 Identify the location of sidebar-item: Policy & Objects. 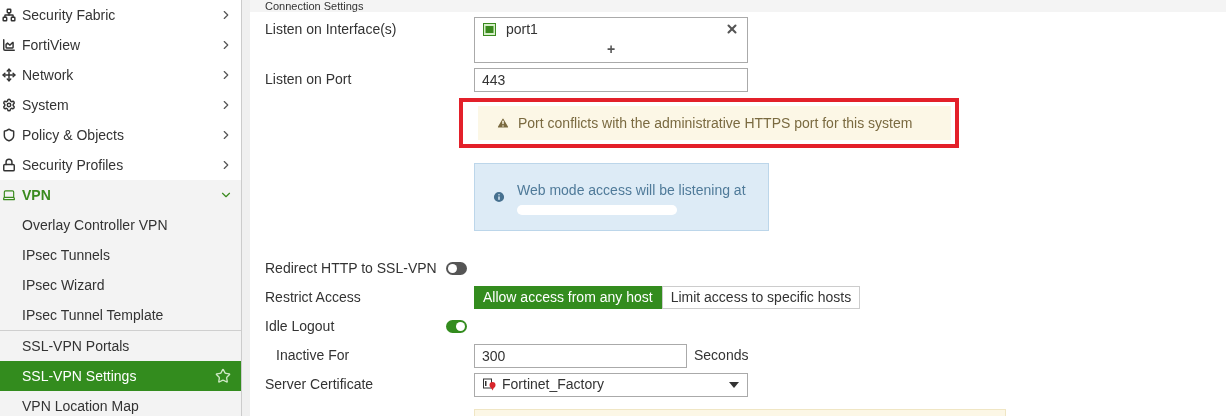
(120, 135).